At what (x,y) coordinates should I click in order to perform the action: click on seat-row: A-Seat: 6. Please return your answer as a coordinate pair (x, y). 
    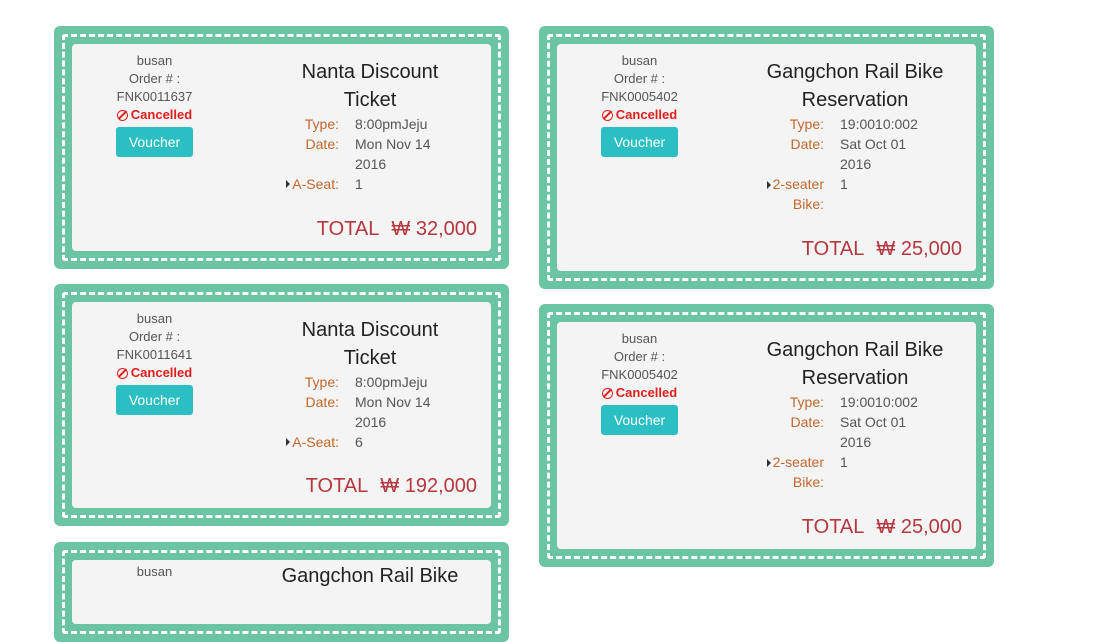
    Looking at the image, I should click on (370, 442).